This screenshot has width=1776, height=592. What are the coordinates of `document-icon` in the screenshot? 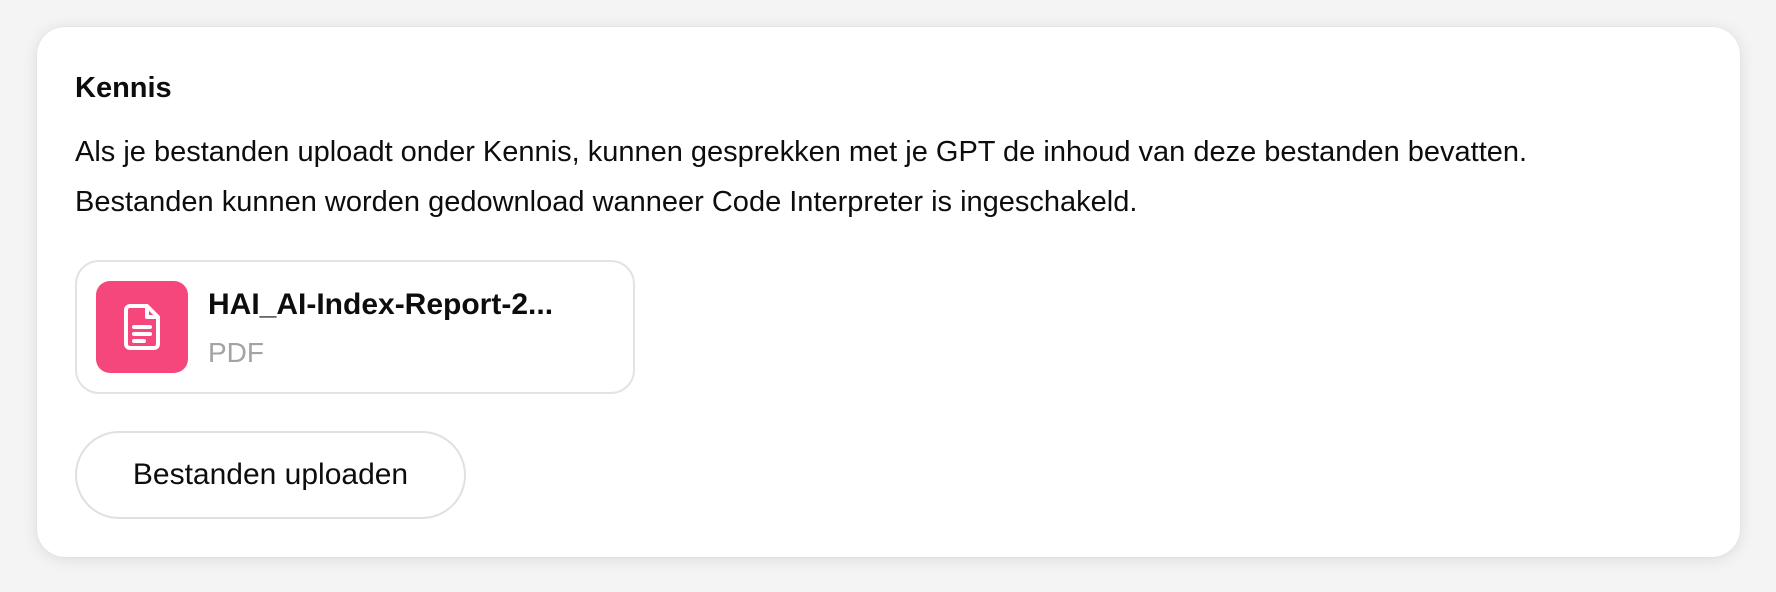 It's located at (142, 327).